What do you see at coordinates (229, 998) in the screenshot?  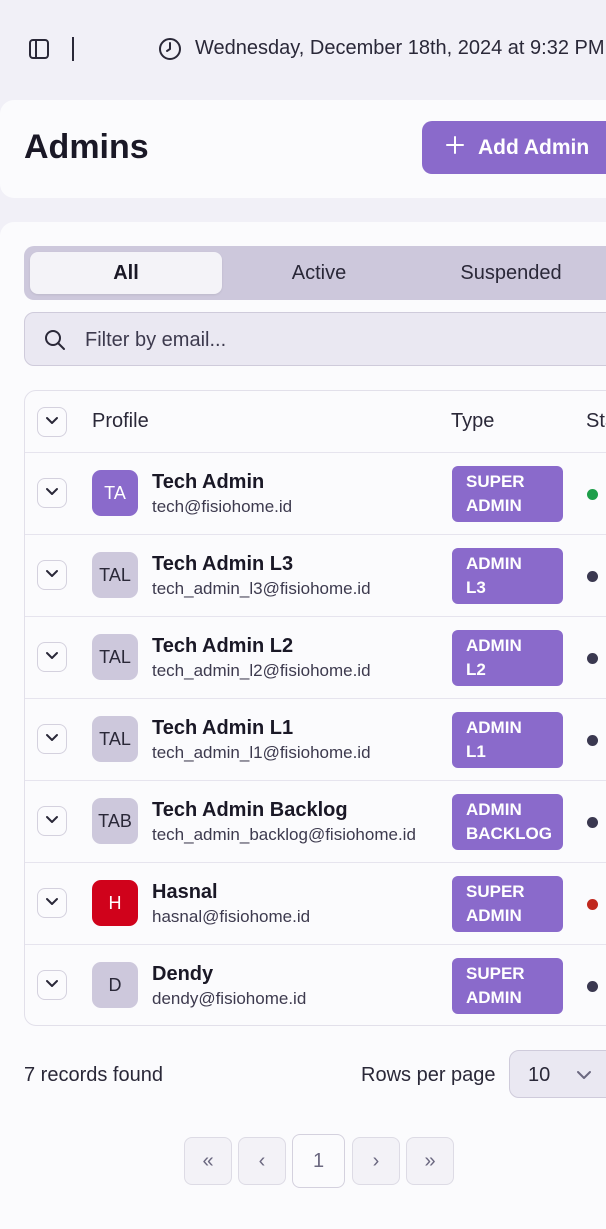 I see `admin-email: dendy@fisiohome.id` at bounding box center [229, 998].